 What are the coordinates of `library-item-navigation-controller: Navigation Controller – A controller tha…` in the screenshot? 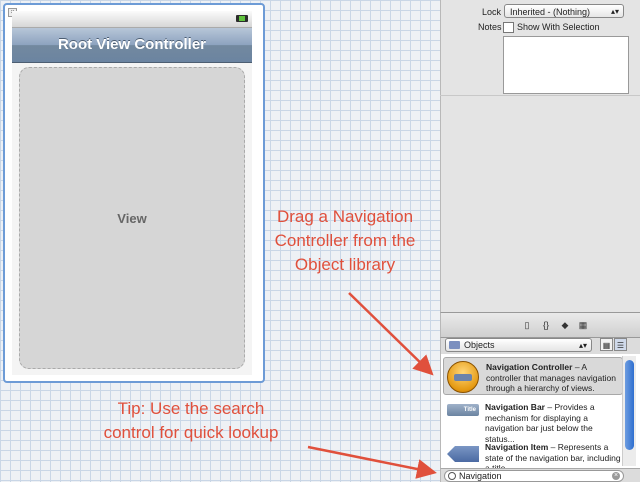 It's located at (533, 376).